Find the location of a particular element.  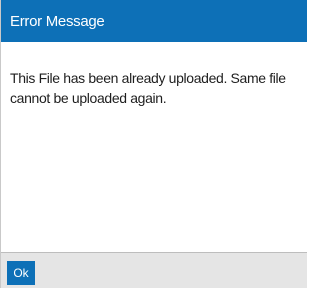

dialog-title-bar: Error Message is located at coordinates (154, 21).